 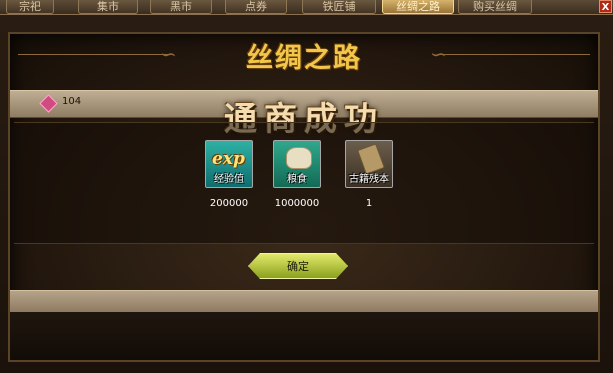 What do you see at coordinates (369, 203) in the screenshot?
I see `reward-count: 1` at bounding box center [369, 203].